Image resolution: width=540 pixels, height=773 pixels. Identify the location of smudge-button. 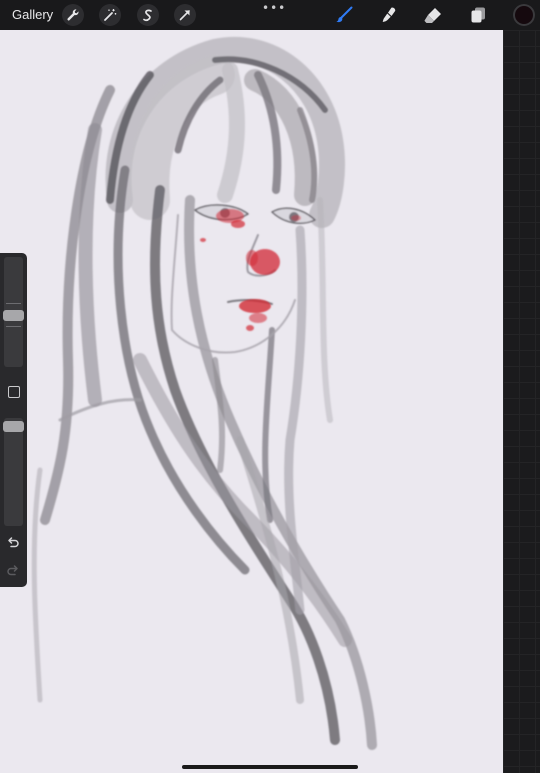
(389, 15).